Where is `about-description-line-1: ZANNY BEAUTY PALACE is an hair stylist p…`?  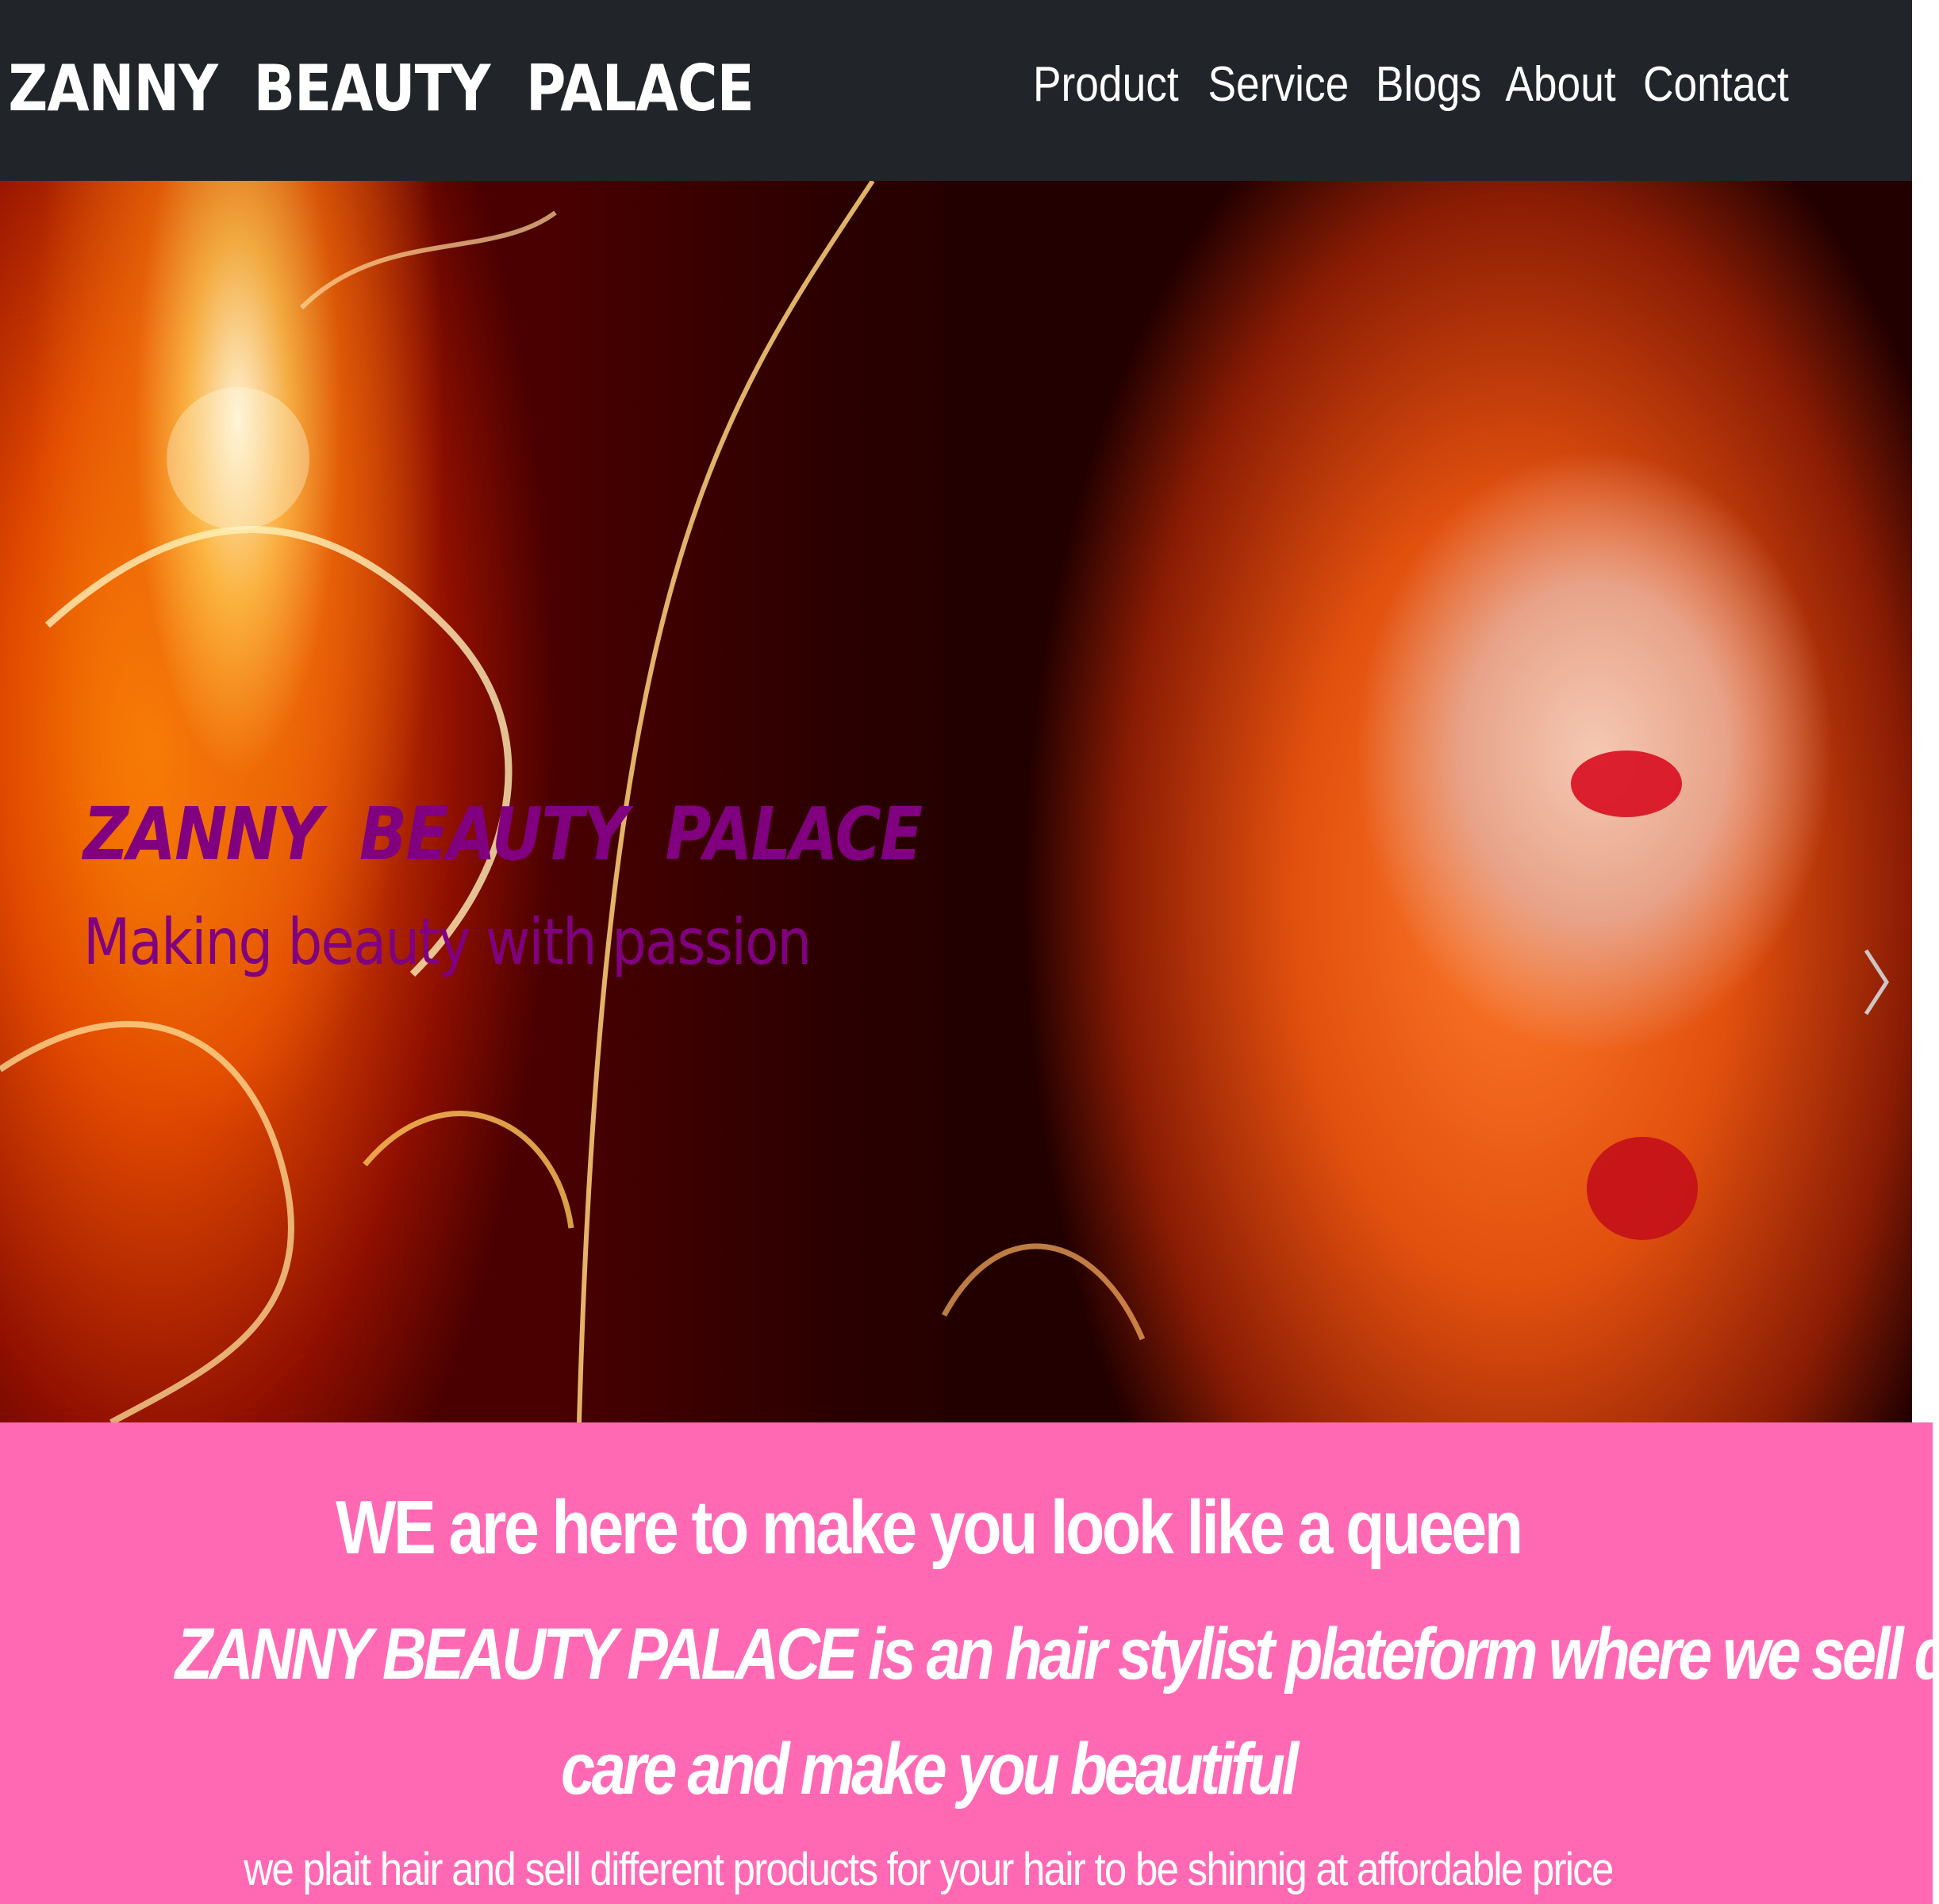 about-description-line-1: ZANNY BEAUTY PALACE is an hair stylist p… is located at coordinates (1057, 1654).